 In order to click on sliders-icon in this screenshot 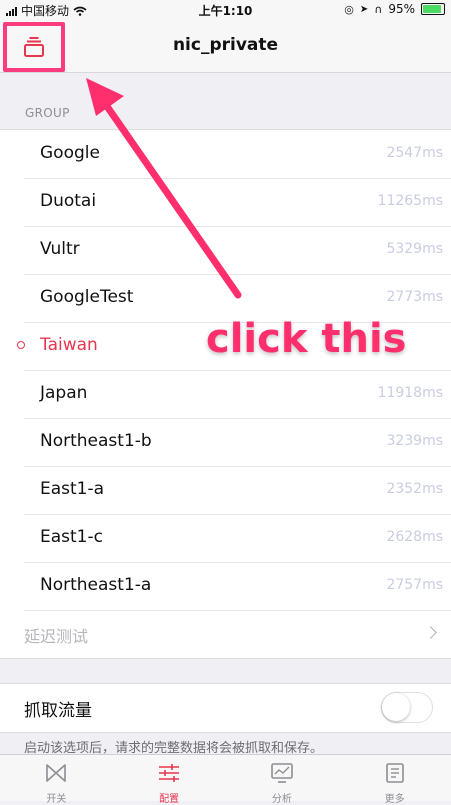, I will do `click(169, 773)`.